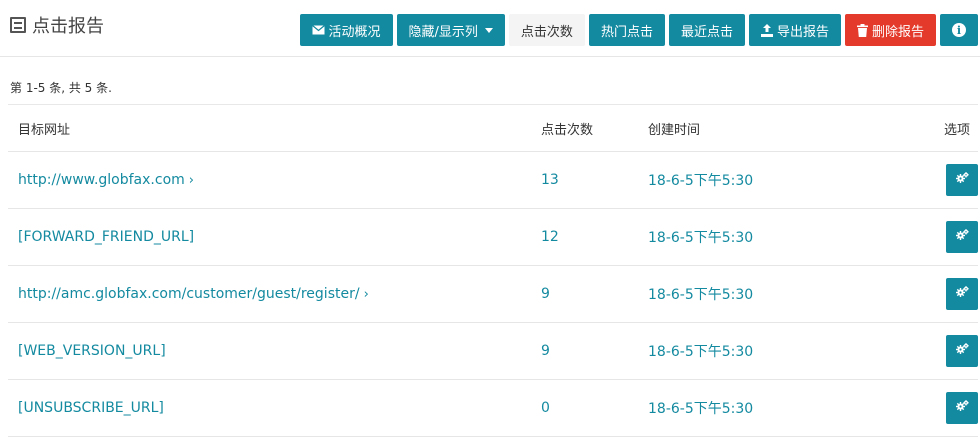 The width and height of the screenshot is (980, 437). What do you see at coordinates (91, 408) in the screenshot?
I see `target-url-link: [UNSUBSCRIBE_URL]` at bounding box center [91, 408].